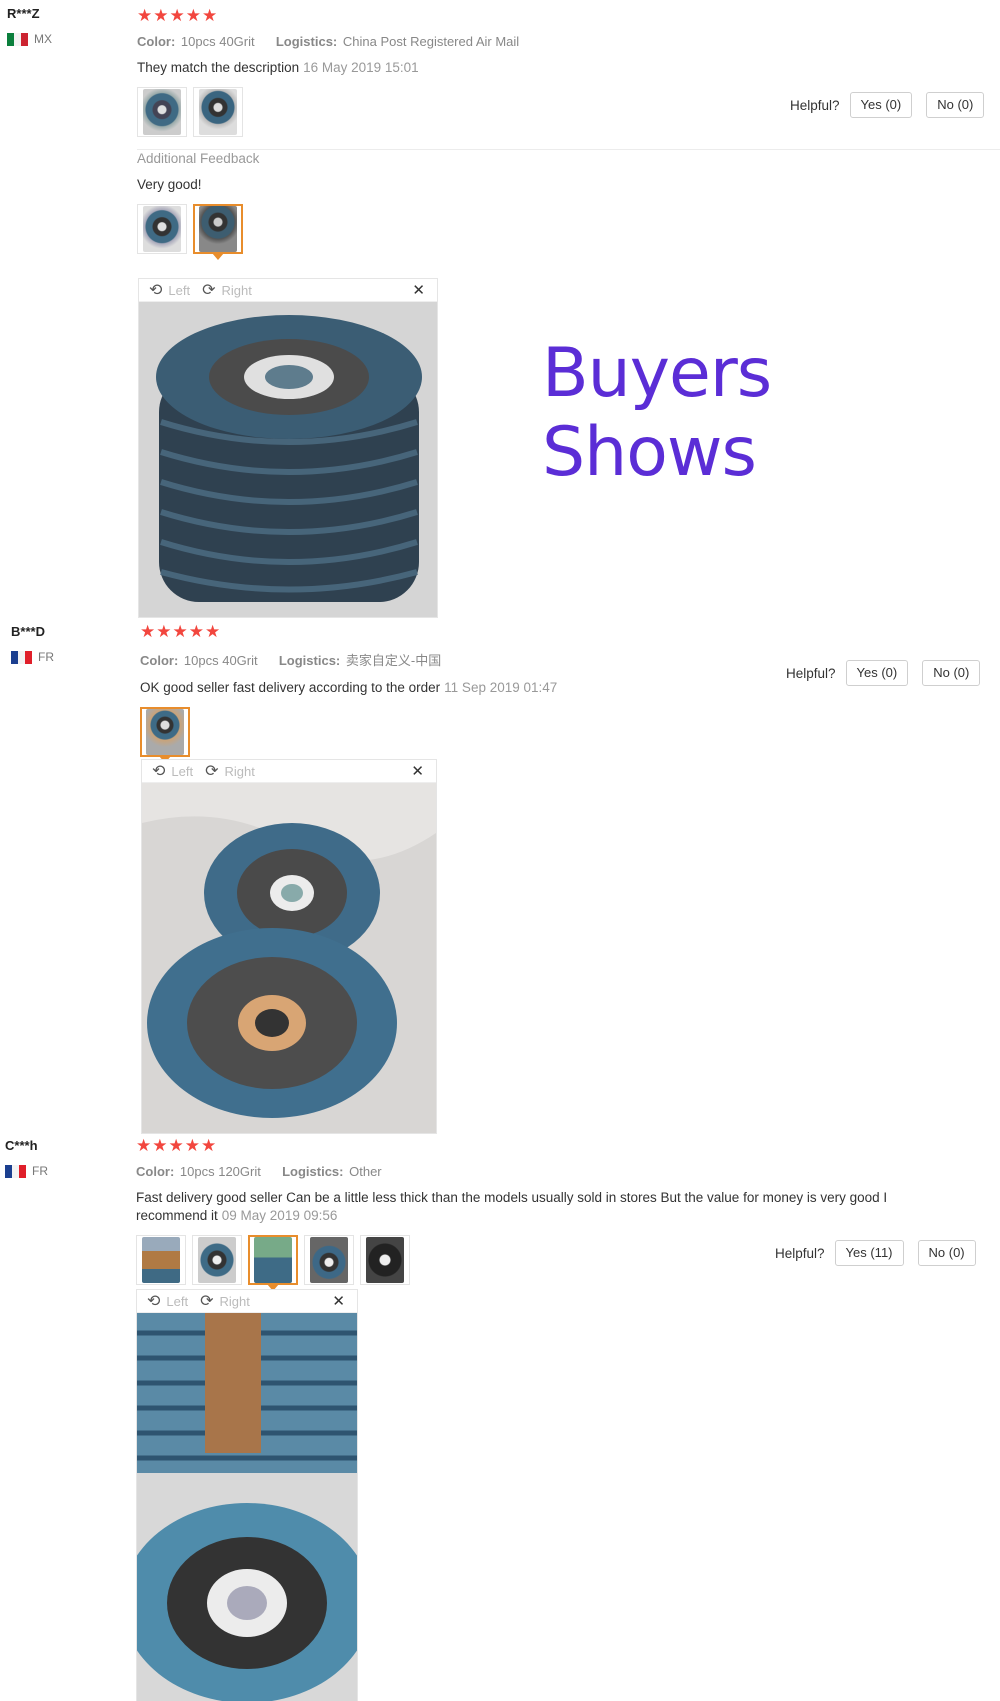  I want to click on reviewer-name: C***h, so click(21, 1145).